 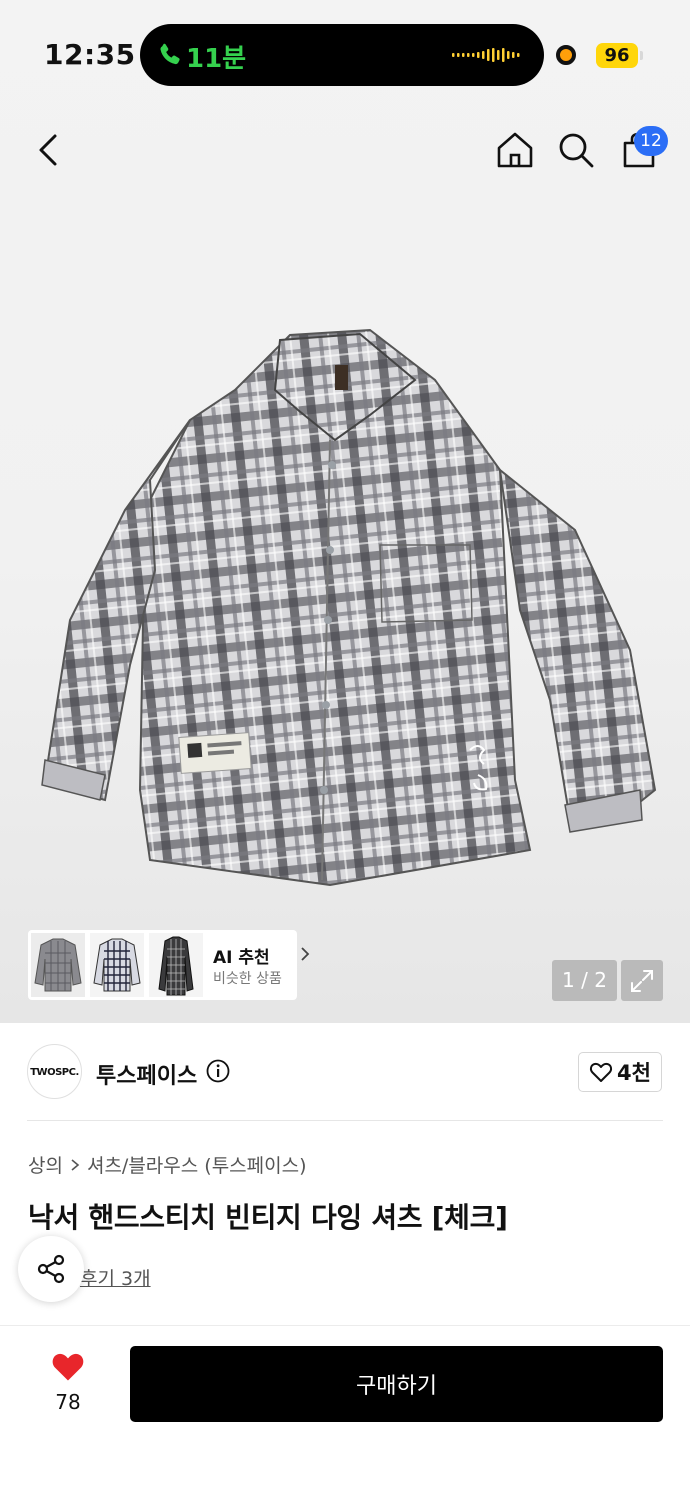 What do you see at coordinates (641, 55) in the screenshot?
I see `battery-tip` at bounding box center [641, 55].